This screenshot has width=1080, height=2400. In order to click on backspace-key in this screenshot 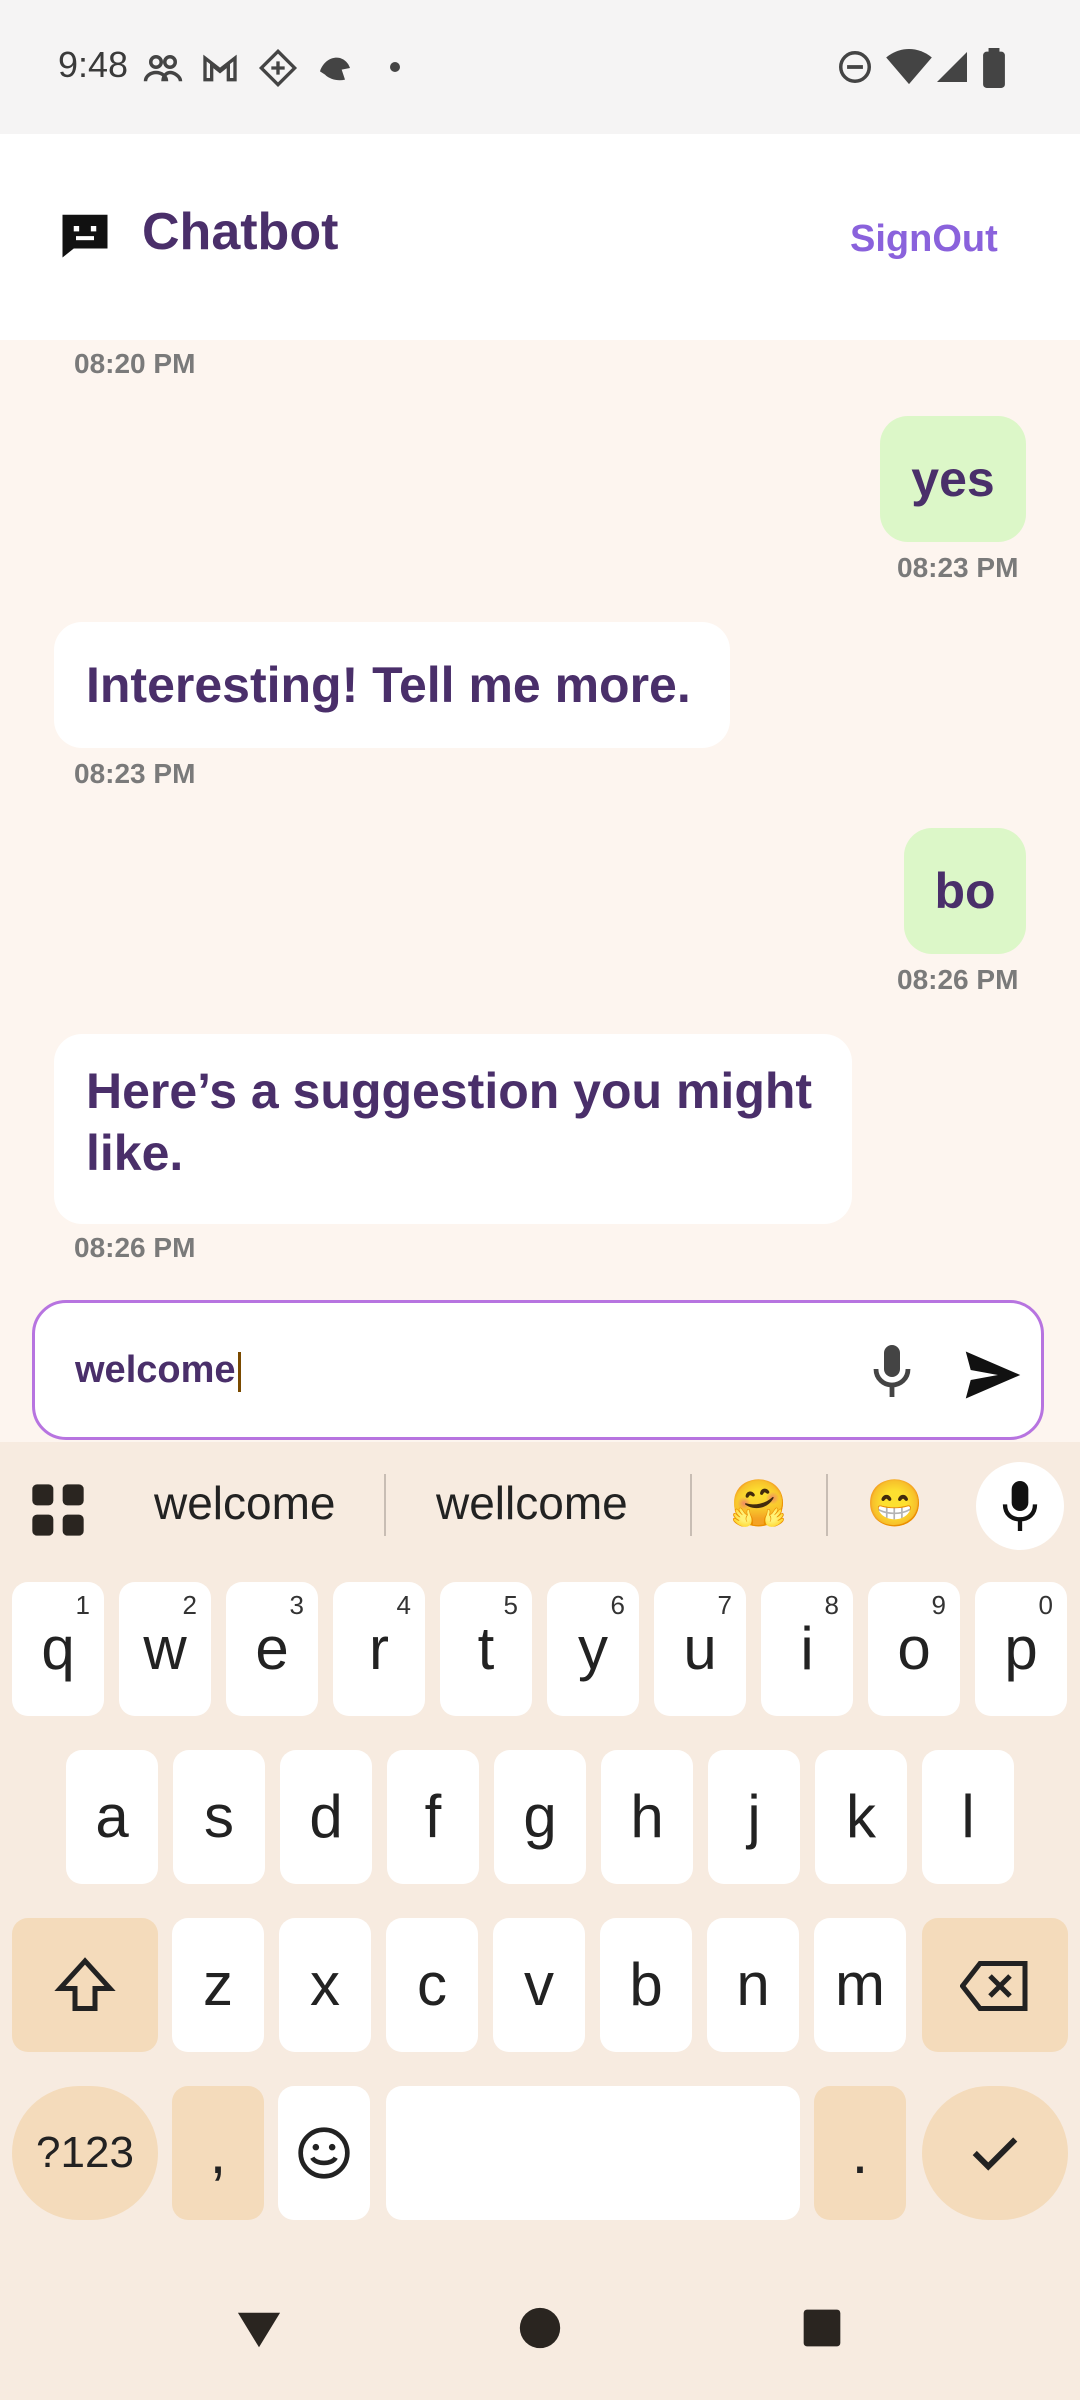, I will do `click(995, 1985)`.